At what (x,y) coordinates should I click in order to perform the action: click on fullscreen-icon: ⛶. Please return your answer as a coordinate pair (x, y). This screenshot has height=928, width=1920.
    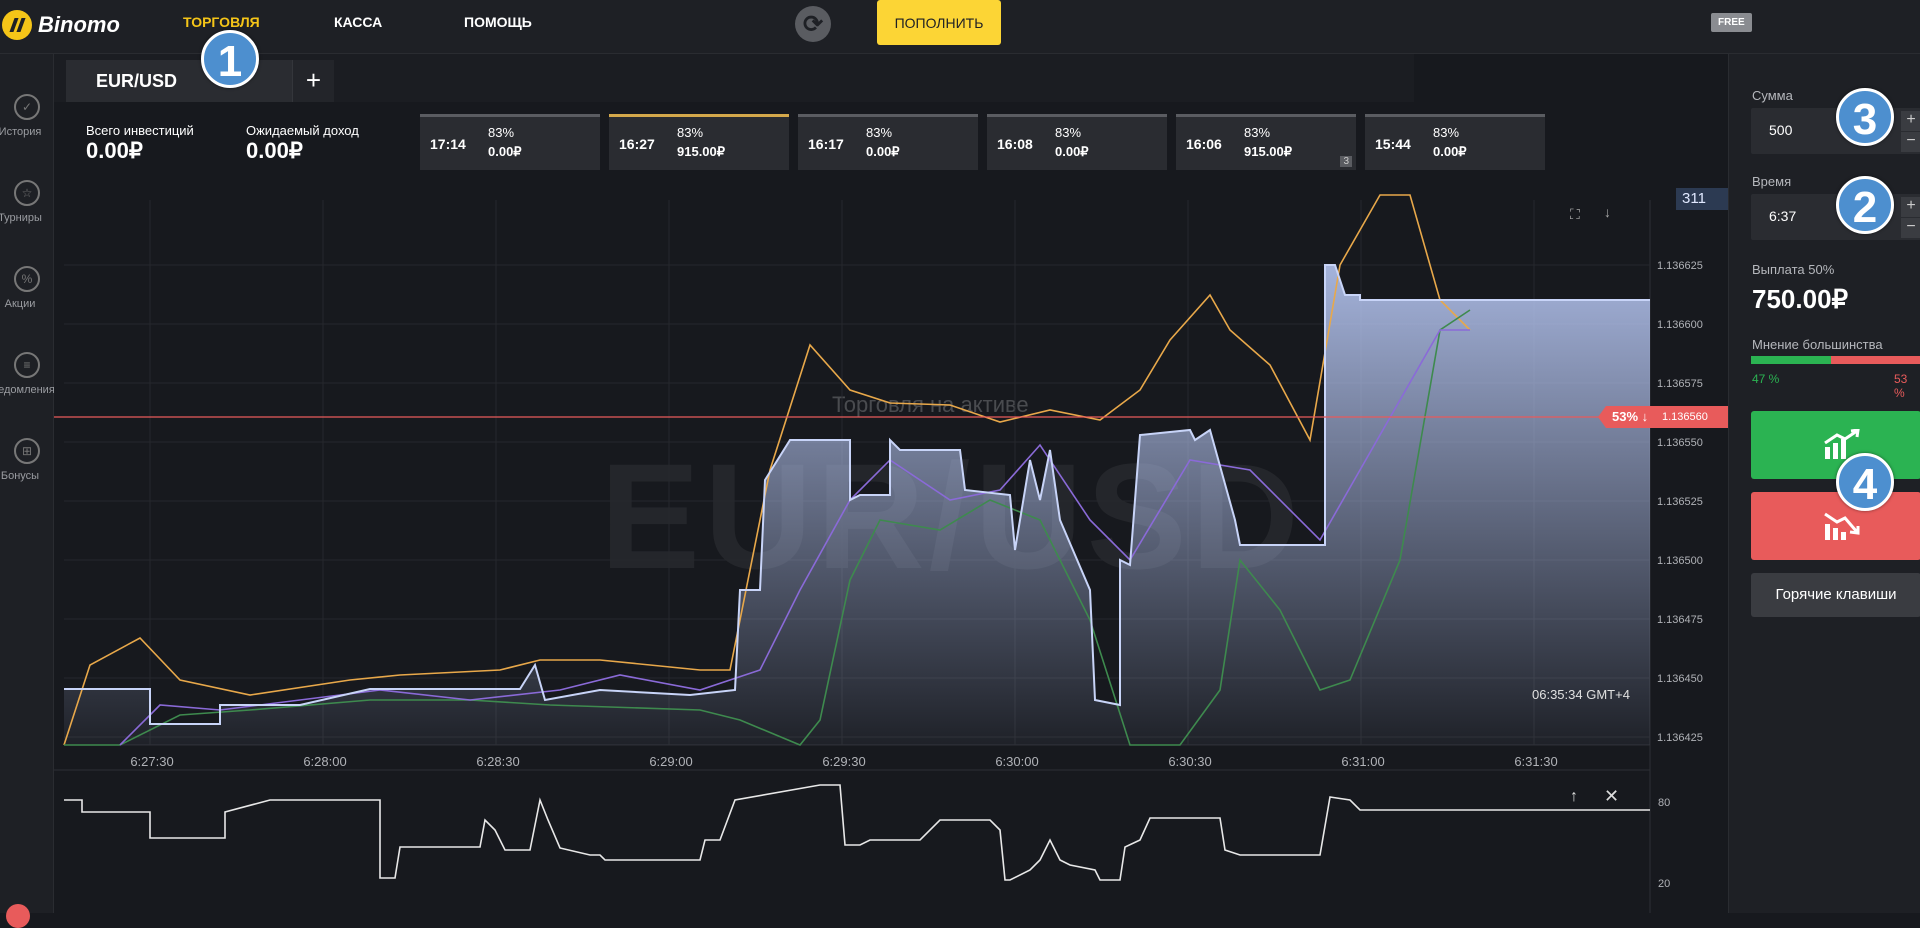
    Looking at the image, I should click on (1575, 214).